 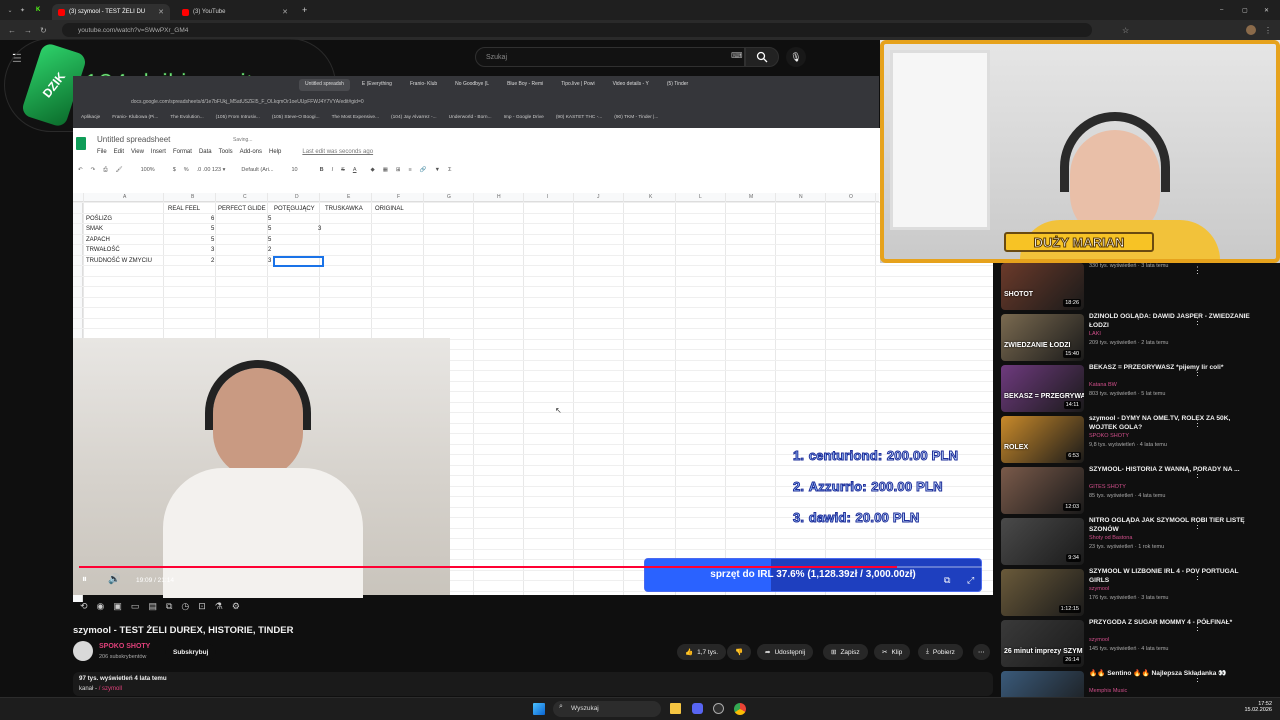 I want to click on col-header-d: D, so click(x=297, y=197).